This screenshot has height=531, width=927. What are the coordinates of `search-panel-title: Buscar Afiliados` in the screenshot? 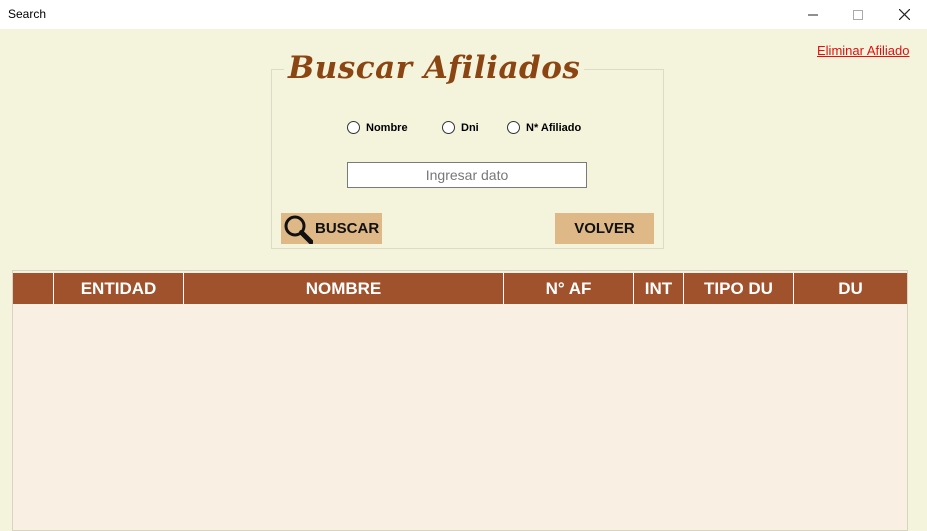 It's located at (434, 68).